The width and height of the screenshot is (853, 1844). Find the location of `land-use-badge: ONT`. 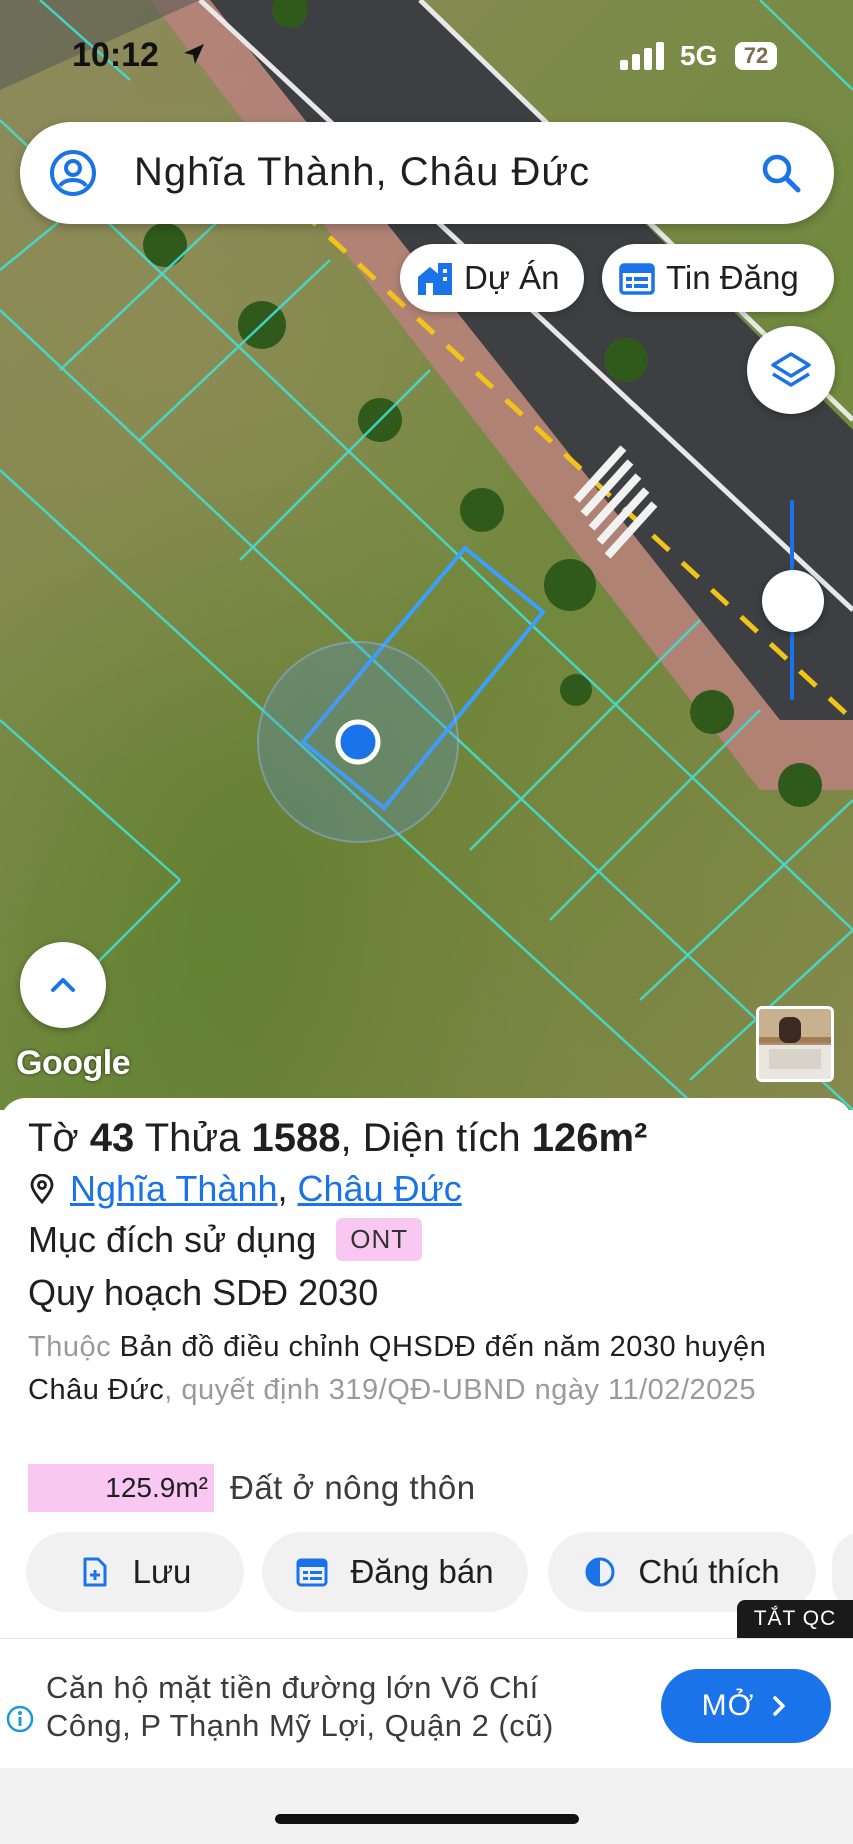

land-use-badge: ONT is located at coordinates (379, 1239).